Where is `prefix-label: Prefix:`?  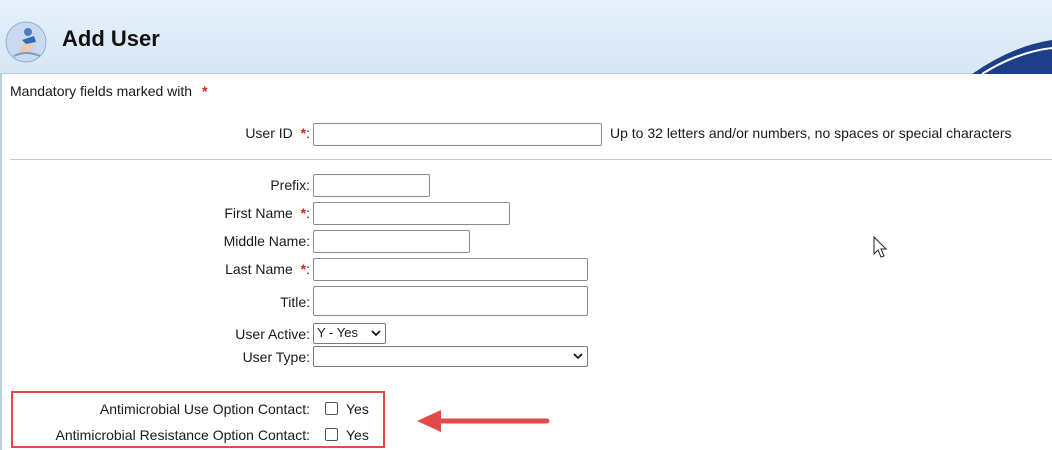
prefix-label: Prefix: is located at coordinates (290, 185).